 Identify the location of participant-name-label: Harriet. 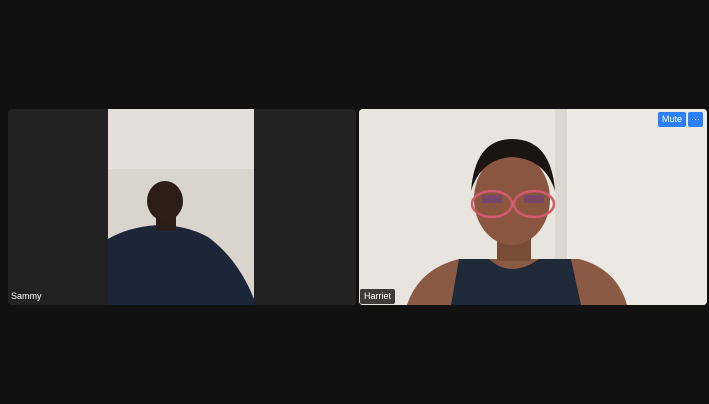
(378, 296).